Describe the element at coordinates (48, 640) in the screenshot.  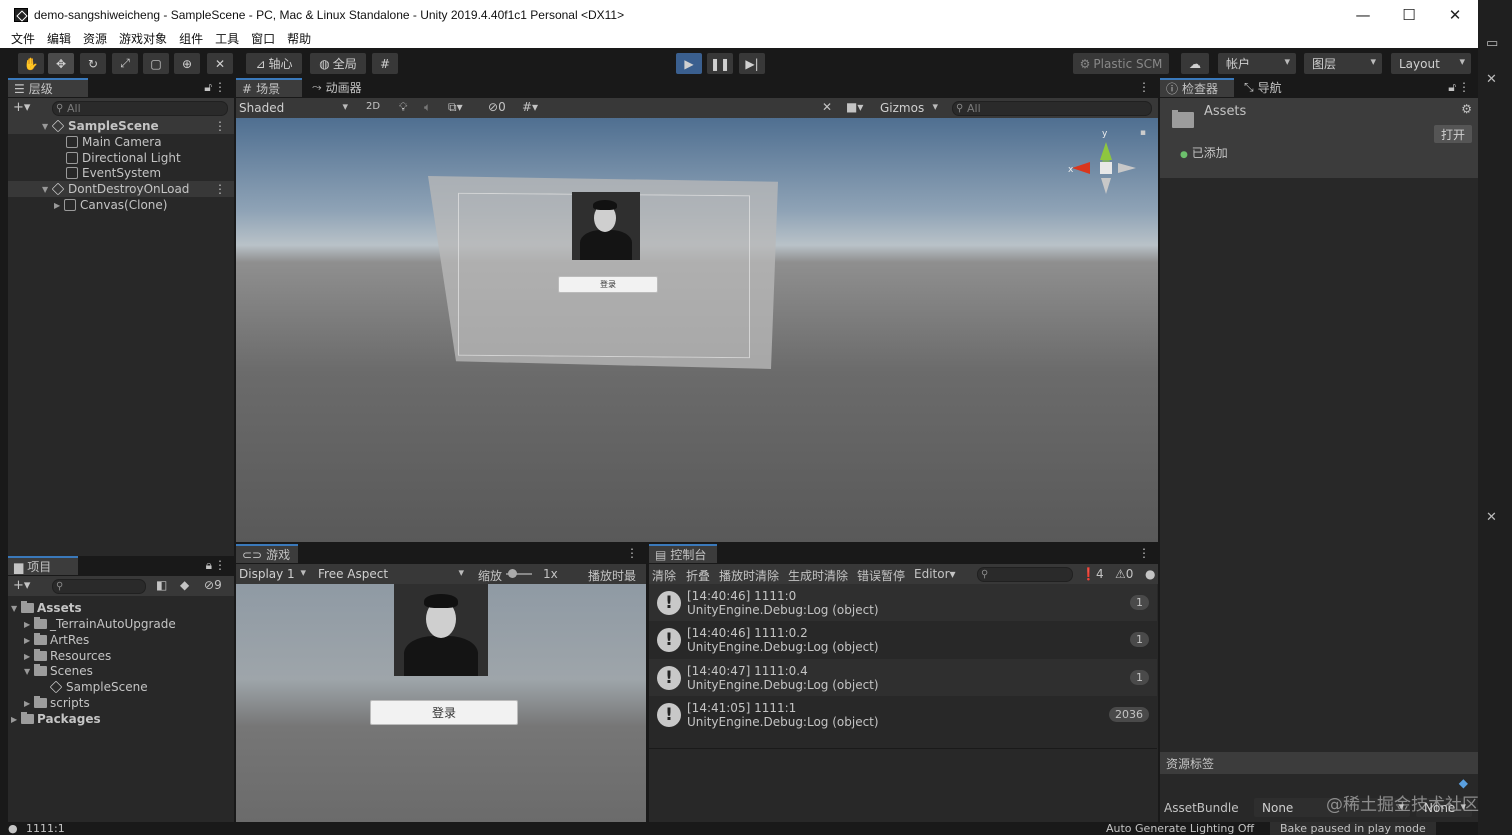
I see `tree-row-artres: ▶ ArtRes` at that location.